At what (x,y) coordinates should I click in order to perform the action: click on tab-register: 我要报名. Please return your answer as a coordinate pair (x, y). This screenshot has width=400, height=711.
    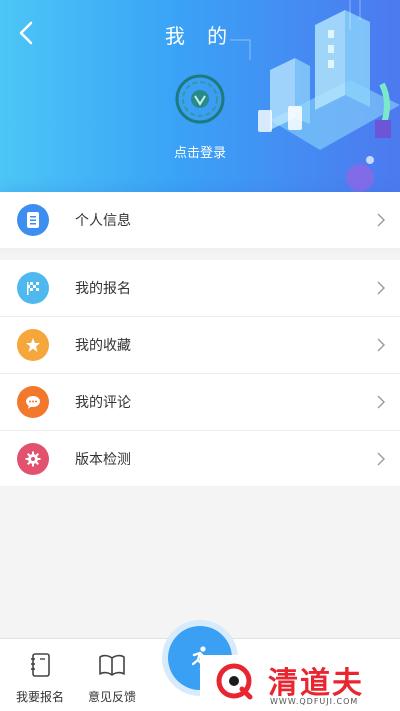
    Looking at the image, I should click on (40, 675).